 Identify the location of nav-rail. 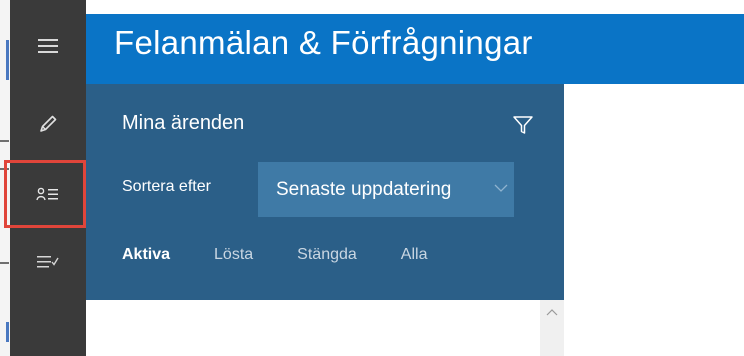
(48, 178).